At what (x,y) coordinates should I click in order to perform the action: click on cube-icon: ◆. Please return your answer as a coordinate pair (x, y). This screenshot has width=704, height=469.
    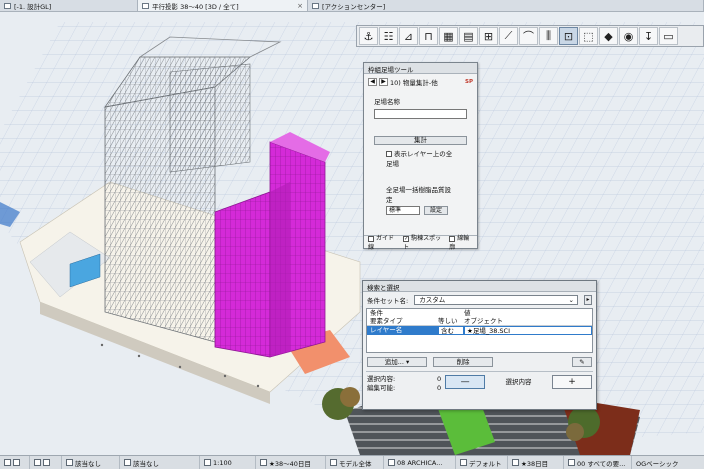
    Looking at the image, I should click on (608, 36).